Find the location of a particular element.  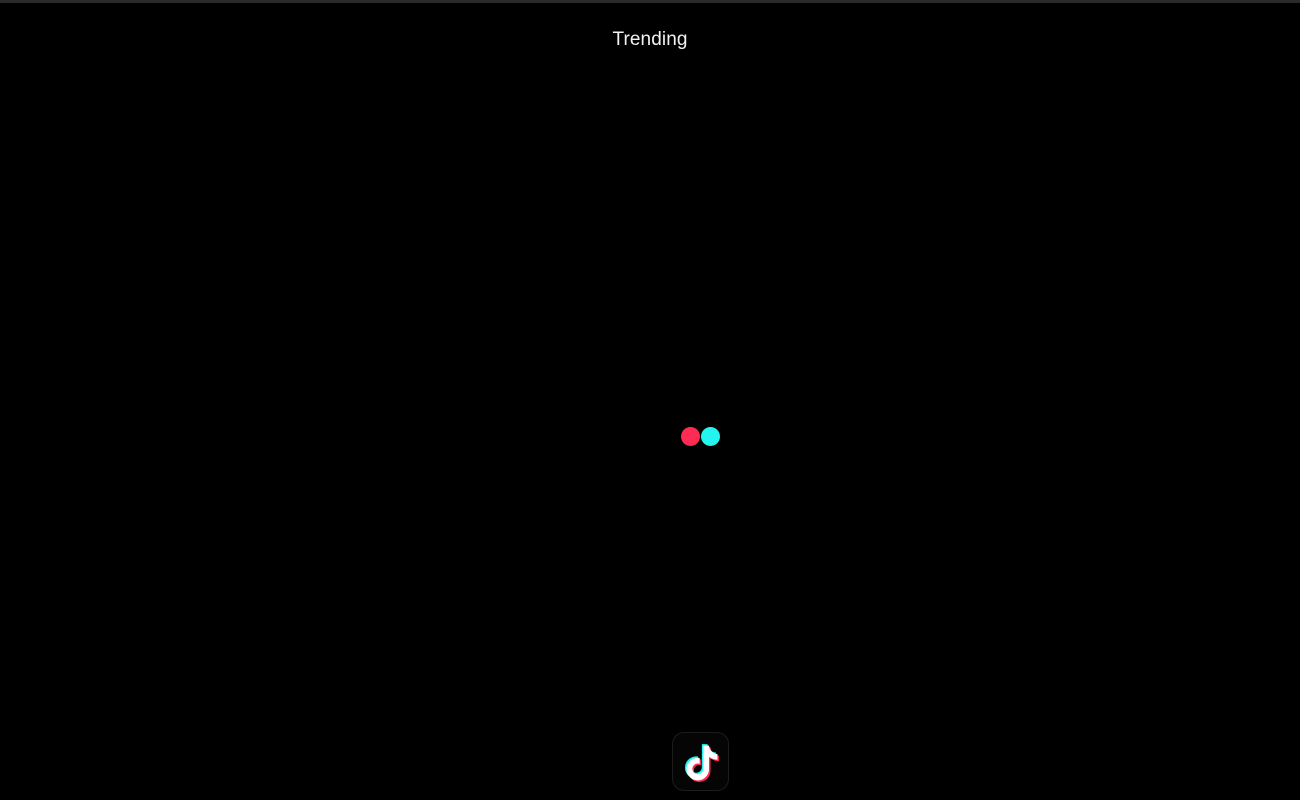

page-title-trending: Trending is located at coordinates (650, 40).